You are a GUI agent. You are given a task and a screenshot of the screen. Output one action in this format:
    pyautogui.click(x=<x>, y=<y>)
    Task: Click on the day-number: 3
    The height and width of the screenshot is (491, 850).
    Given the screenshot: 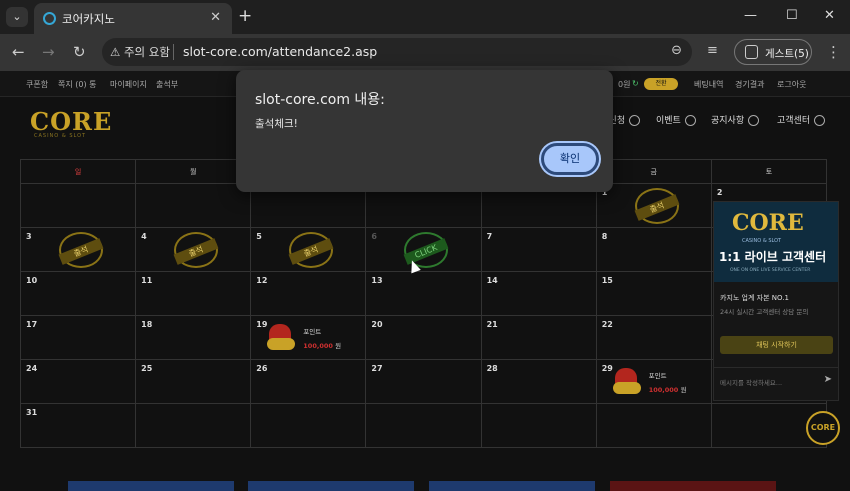 What is the action you would take?
    pyautogui.click(x=29, y=236)
    